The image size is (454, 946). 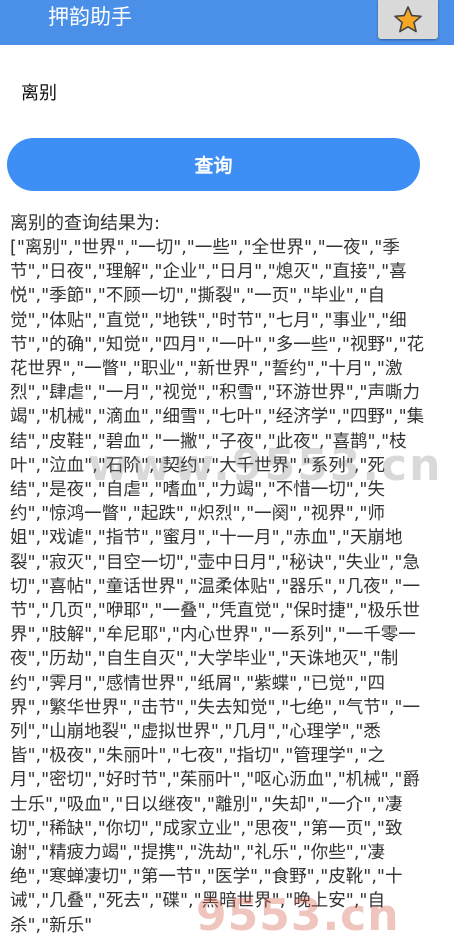 What do you see at coordinates (39, 94) in the screenshot?
I see `search-input: 离别` at bounding box center [39, 94].